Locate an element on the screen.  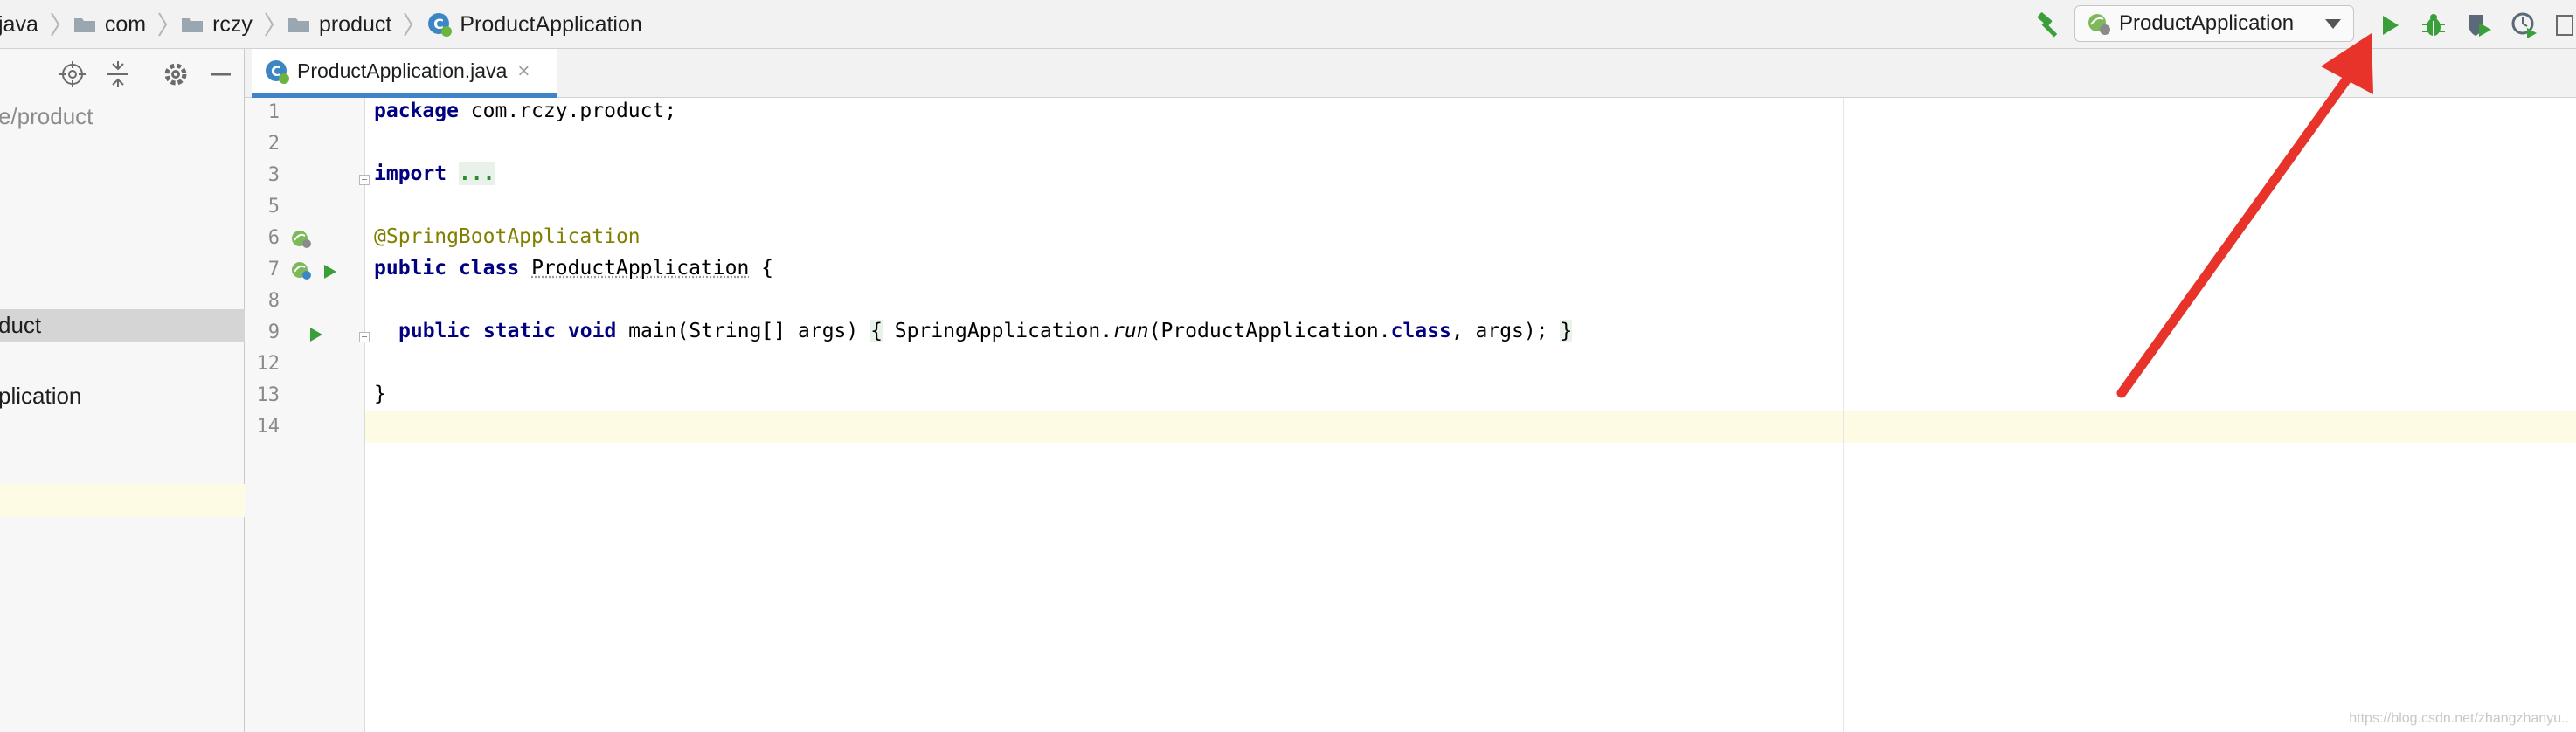
gear-icon is located at coordinates (175, 74).